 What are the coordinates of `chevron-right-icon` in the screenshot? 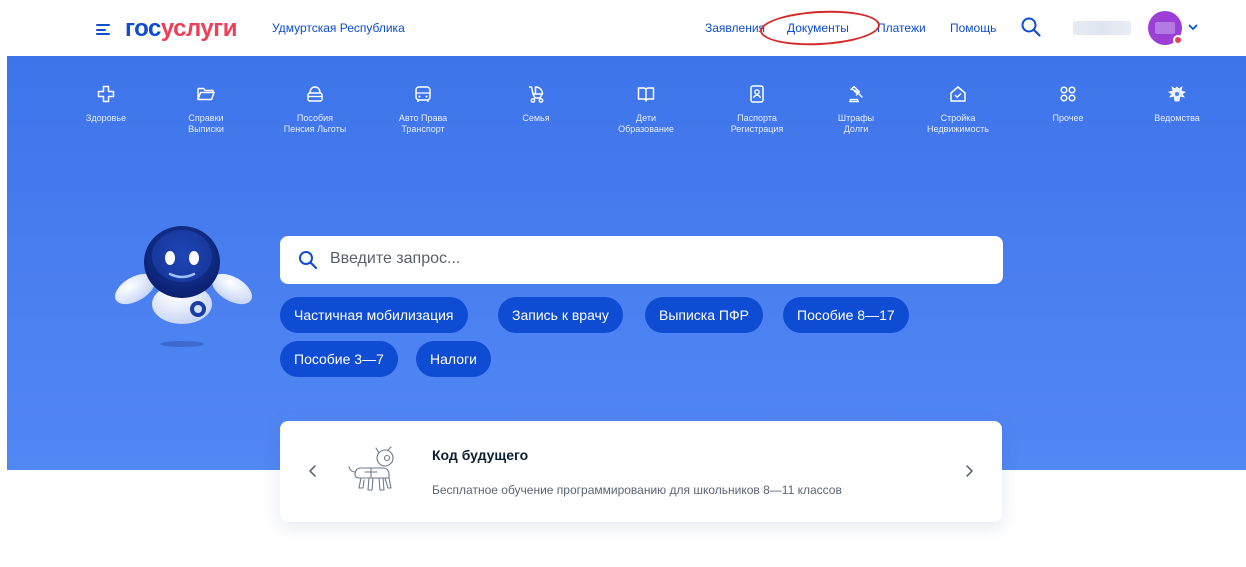 It's located at (969, 471).